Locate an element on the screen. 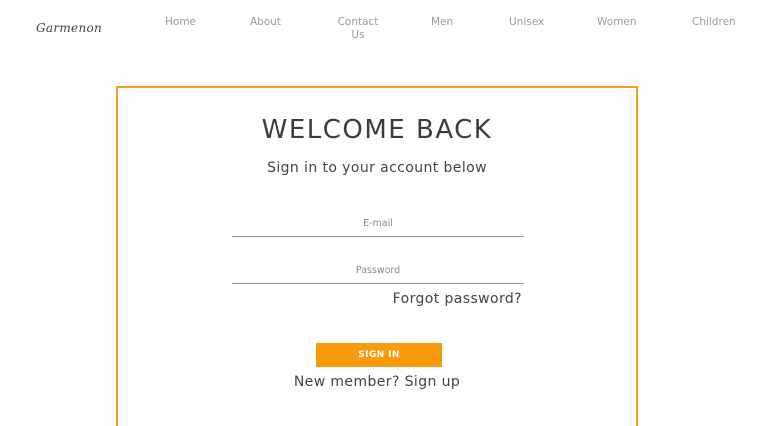 The image size is (778, 426). page-subtitle: Sign in to your account below is located at coordinates (377, 168).